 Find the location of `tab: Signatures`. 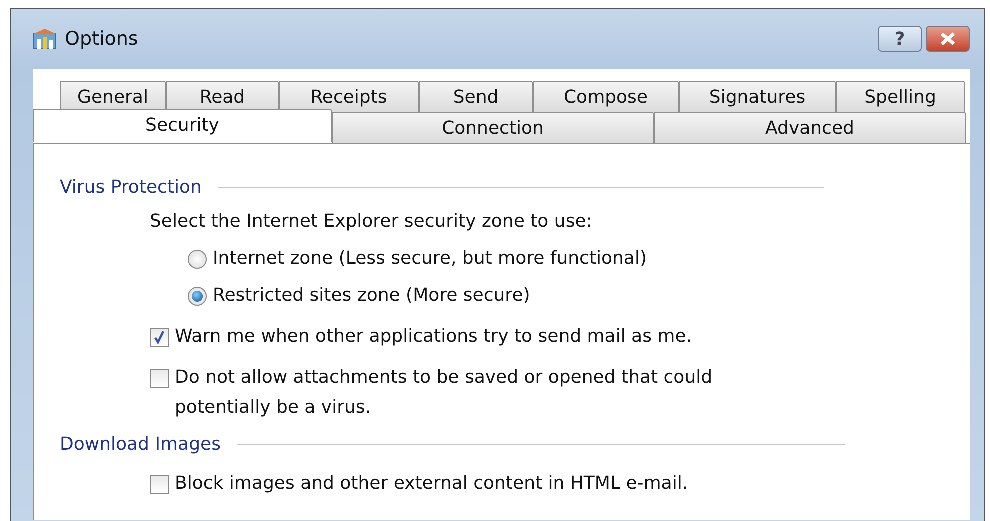

tab: Signatures is located at coordinates (757, 96).